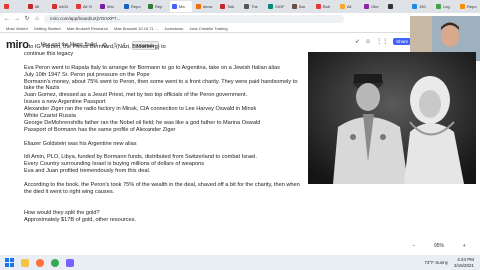 The image size is (480, 270). Describe the element at coordinates (40, 262) in the screenshot. I see `firefox-icon` at that location.